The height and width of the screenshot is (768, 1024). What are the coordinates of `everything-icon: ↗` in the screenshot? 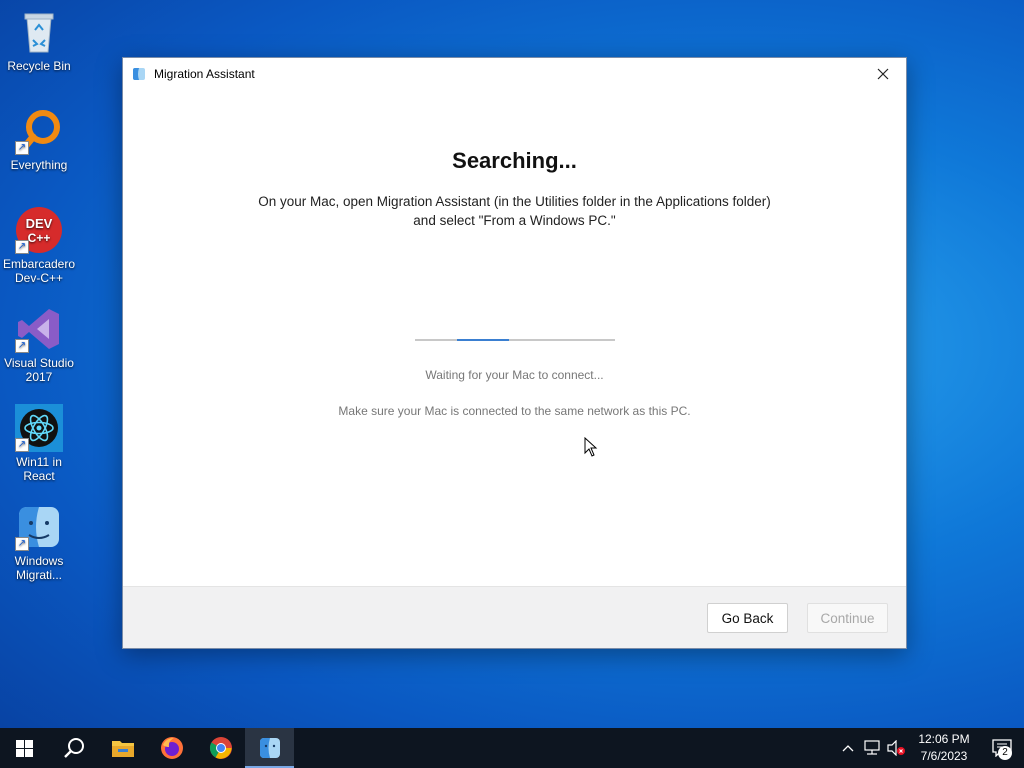 It's located at (39, 131).